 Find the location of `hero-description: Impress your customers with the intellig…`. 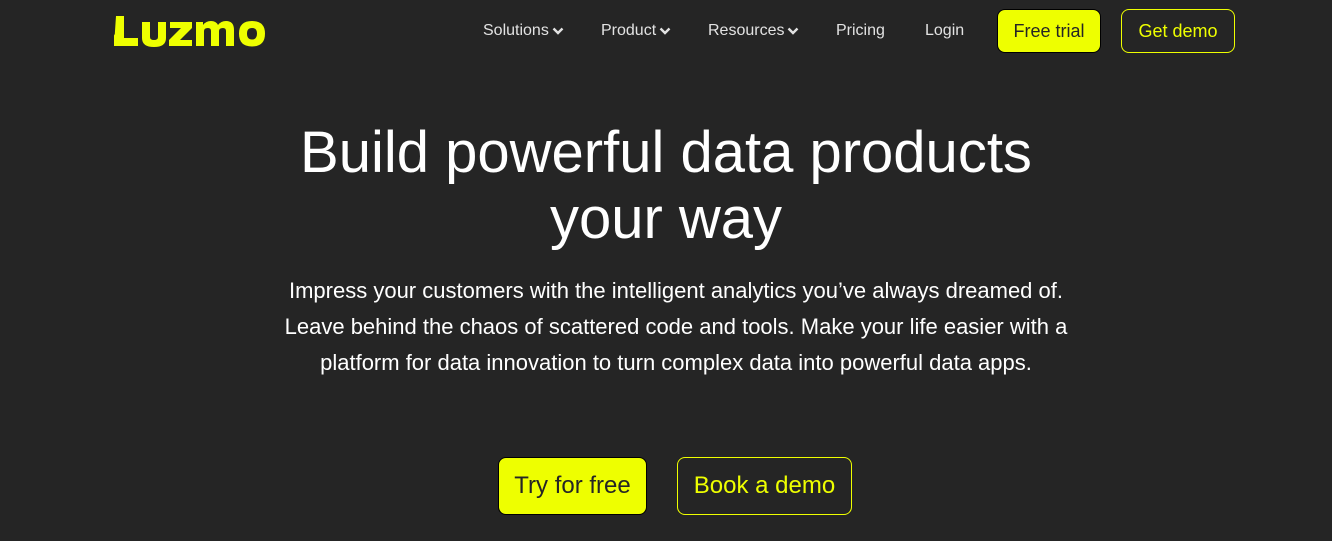

hero-description: Impress your customers with the intellig… is located at coordinates (676, 326).